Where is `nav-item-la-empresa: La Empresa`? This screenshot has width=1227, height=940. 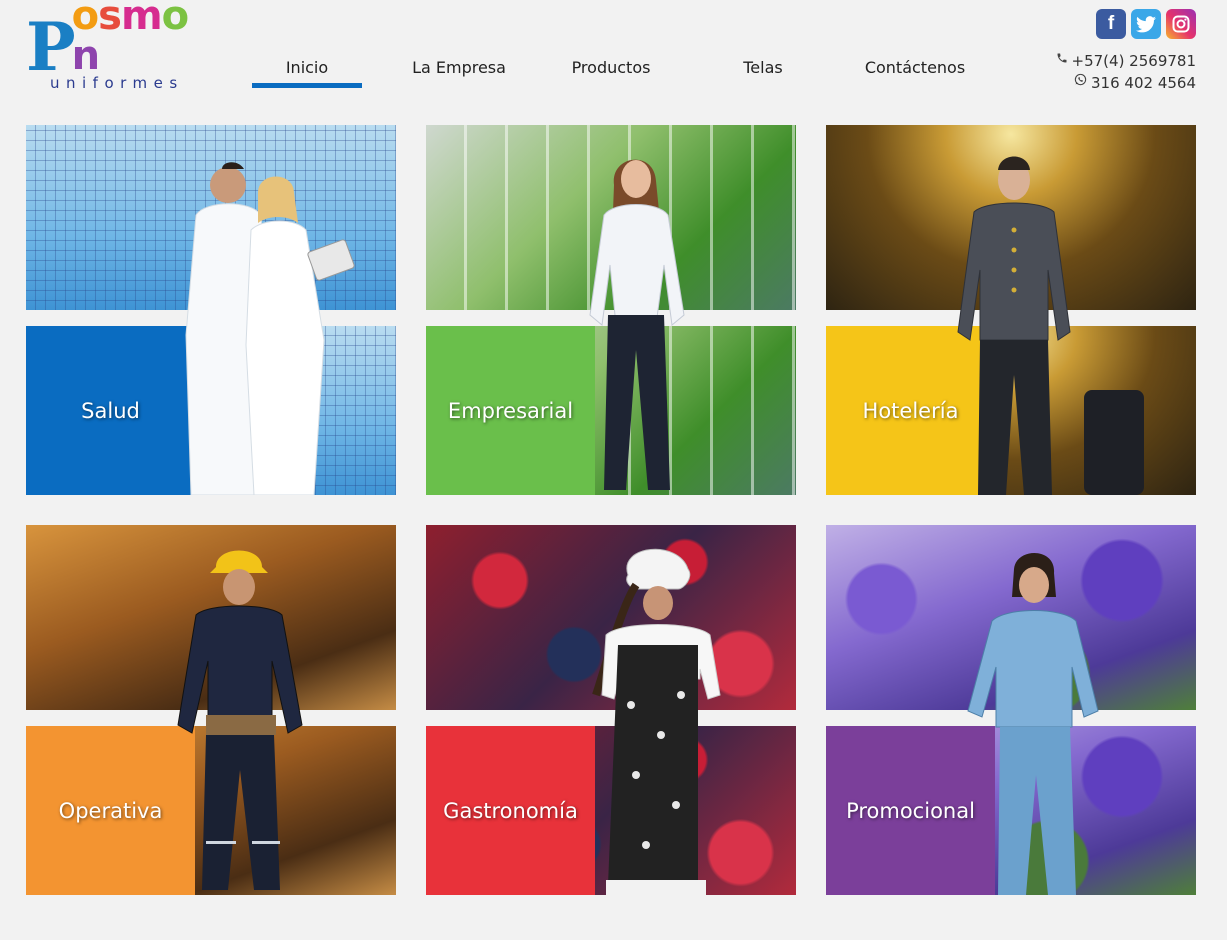 nav-item-la-empresa: La Empresa is located at coordinates (459, 73).